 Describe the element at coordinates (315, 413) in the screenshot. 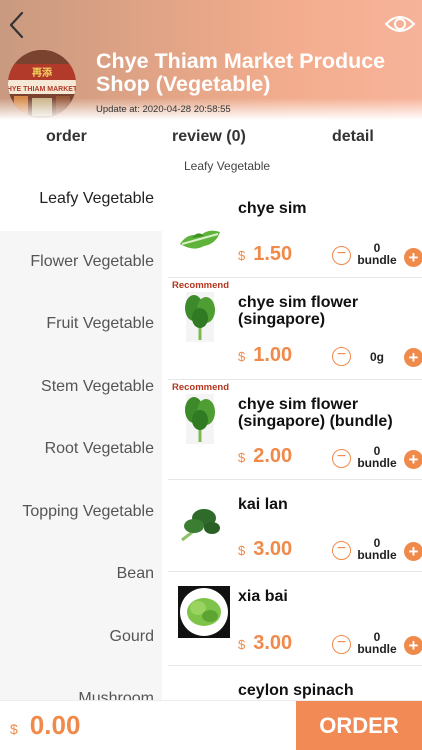

I see `product-name: chye sim flower (singapore) (bundle)` at that location.